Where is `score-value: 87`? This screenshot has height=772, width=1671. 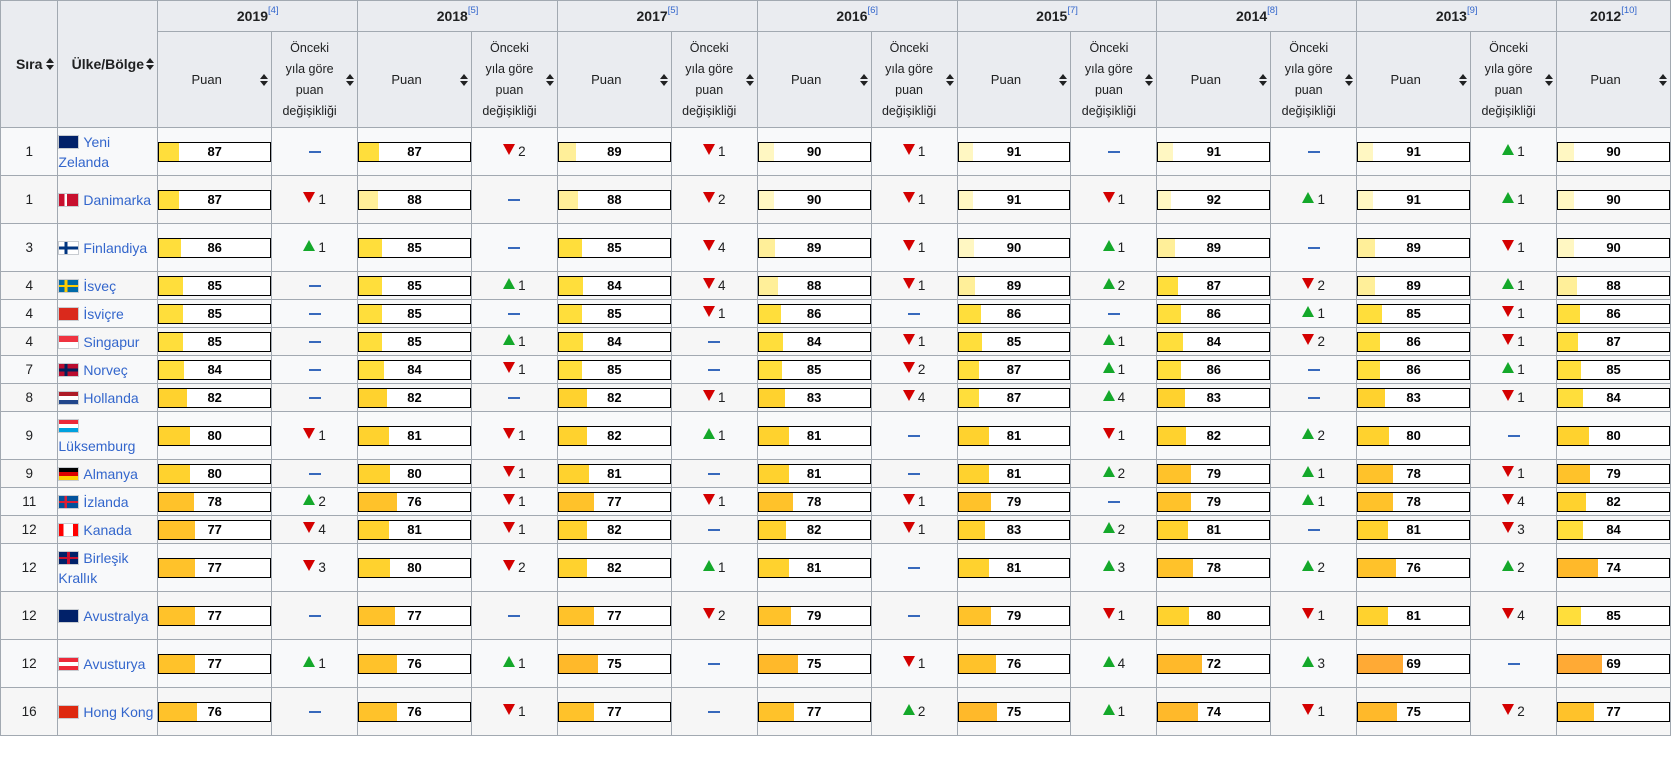
score-value: 87 is located at coordinates (1613, 341).